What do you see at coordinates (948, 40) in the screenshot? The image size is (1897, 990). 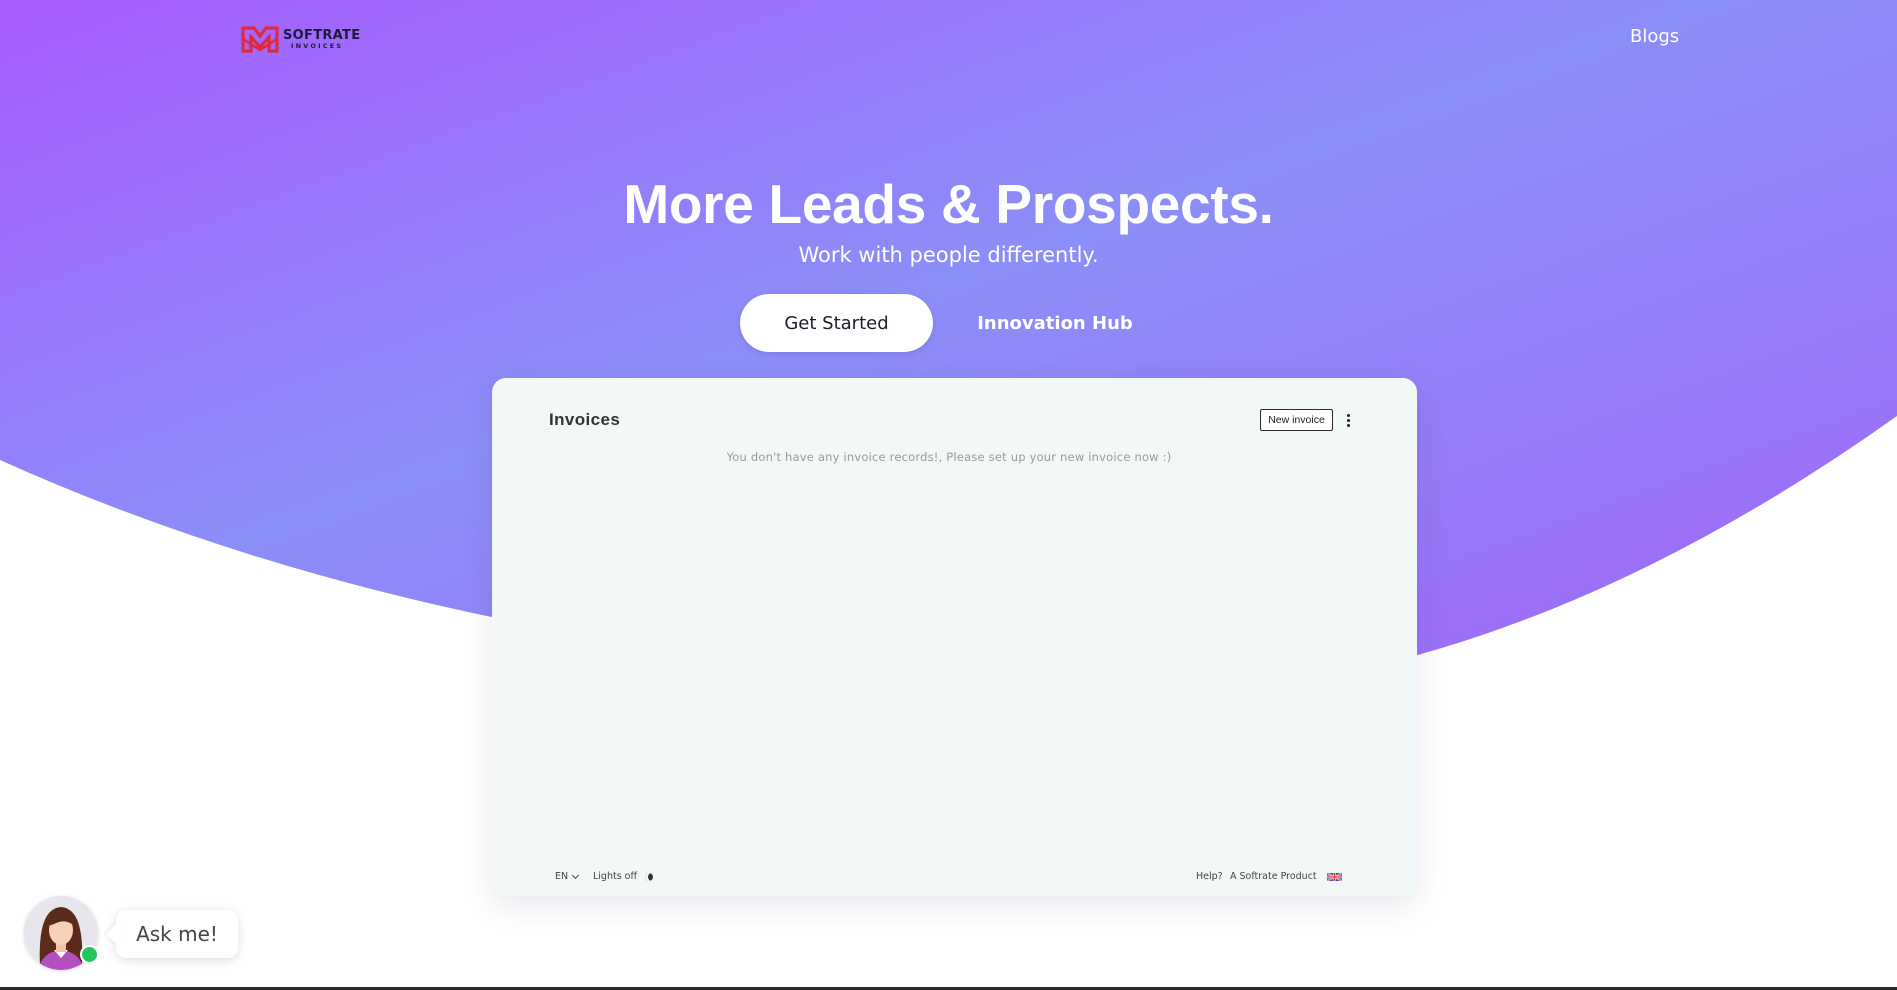 I see `top-navbar: SOFTRATE INVOICES Blogs` at bounding box center [948, 40].